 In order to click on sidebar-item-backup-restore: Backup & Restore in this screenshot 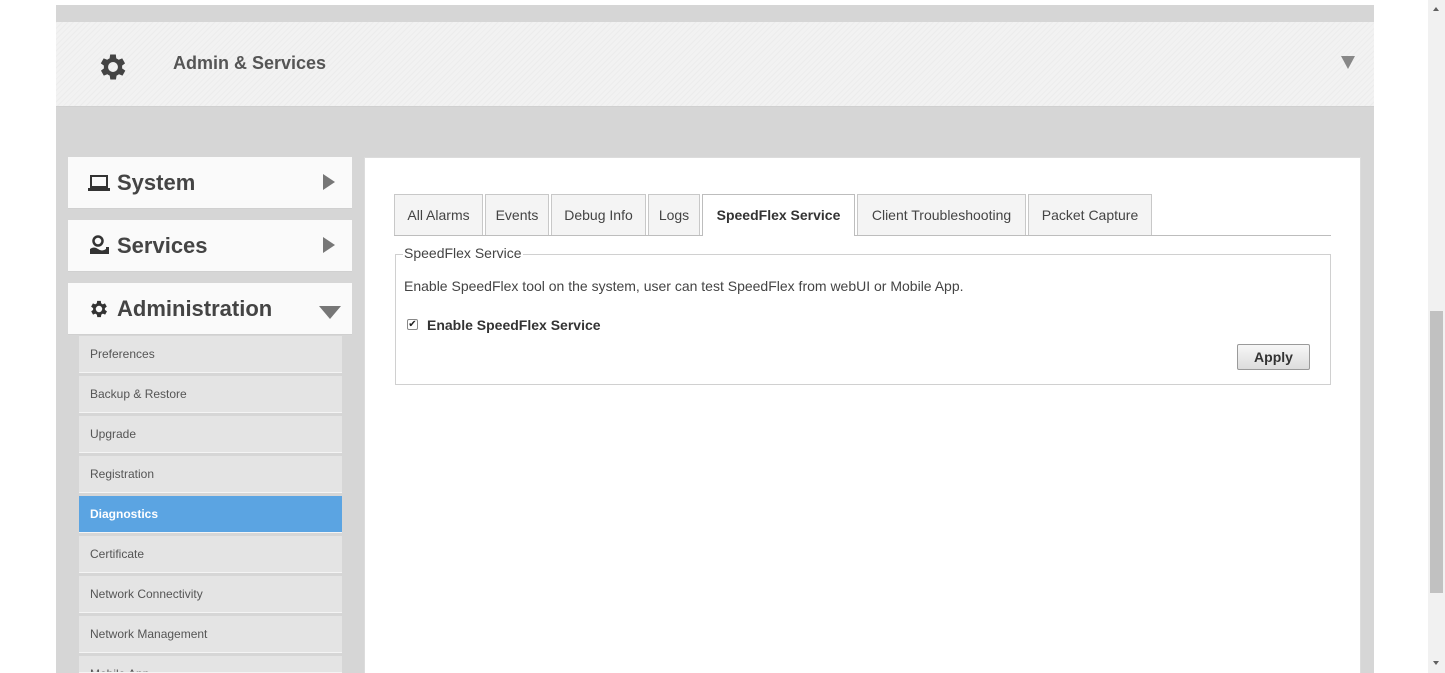, I will do `click(210, 394)`.